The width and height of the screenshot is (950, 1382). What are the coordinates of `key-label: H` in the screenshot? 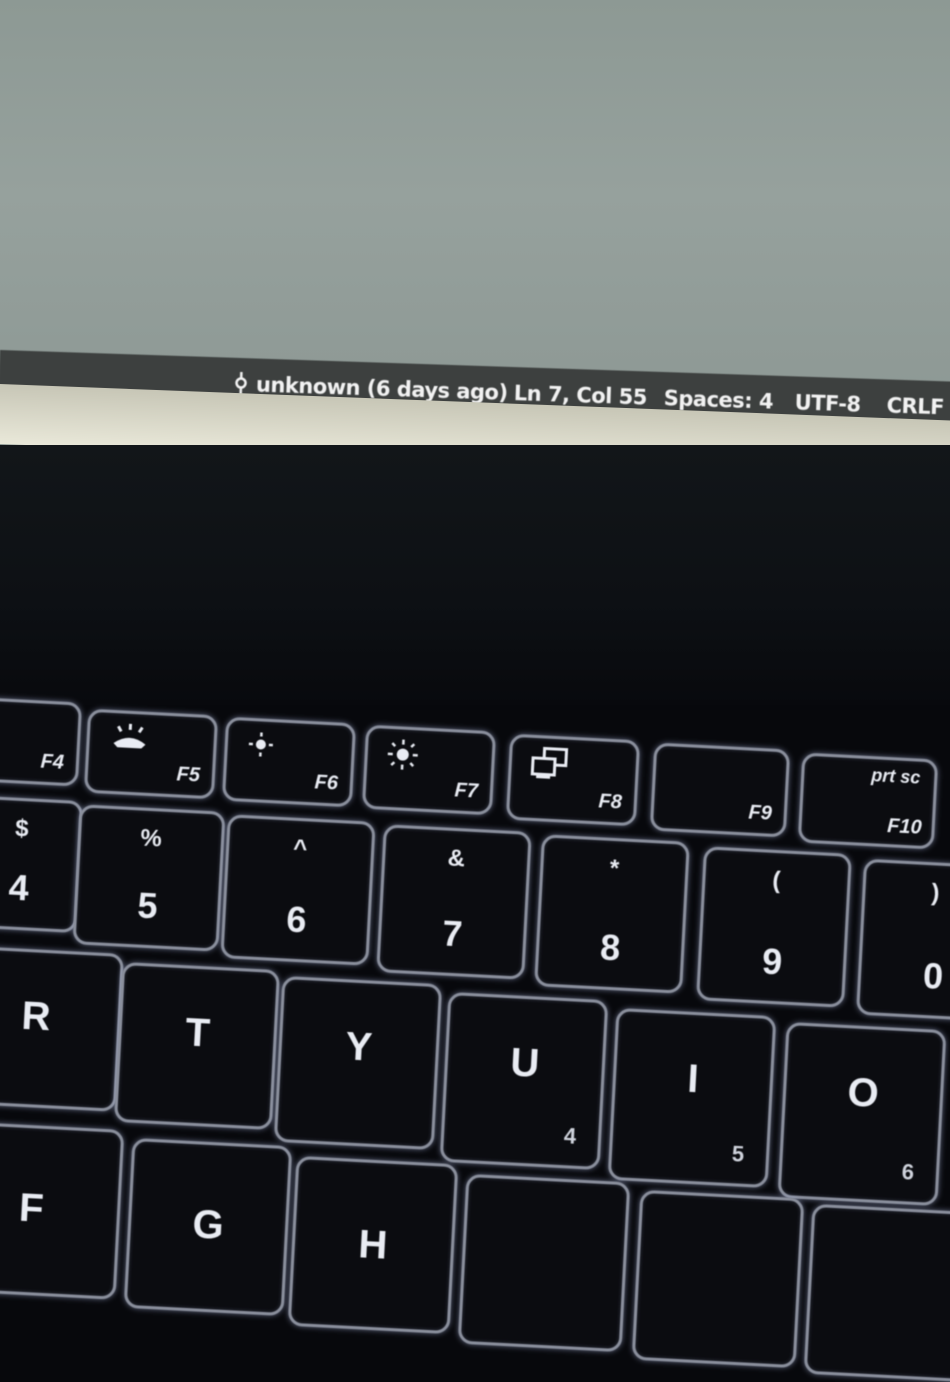 It's located at (373, 1245).